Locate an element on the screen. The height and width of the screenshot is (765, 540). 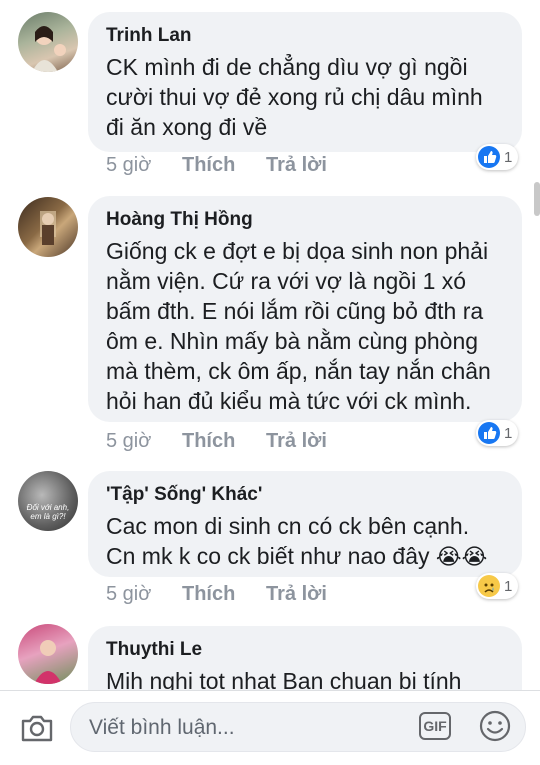
avatar-caption: Đối với anh, em là gì?! is located at coordinates (48, 512).